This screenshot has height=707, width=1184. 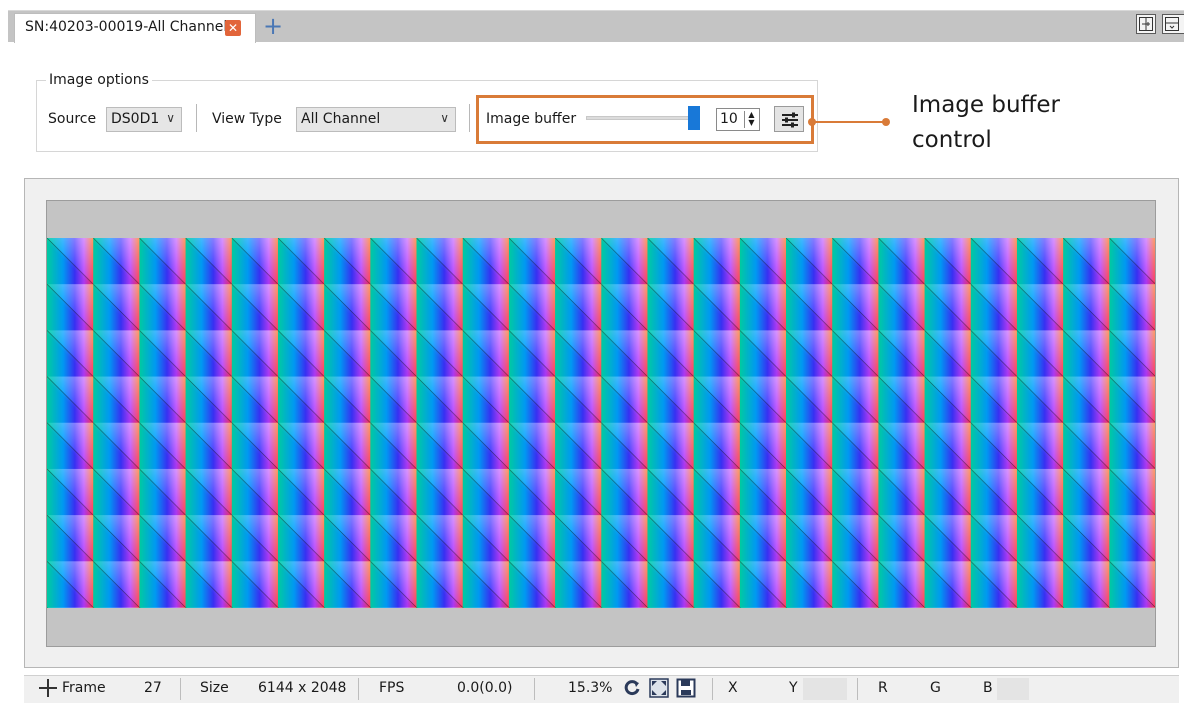 What do you see at coordinates (341, 119) in the screenshot?
I see `view-type-value: All Channel` at bounding box center [341, 119].